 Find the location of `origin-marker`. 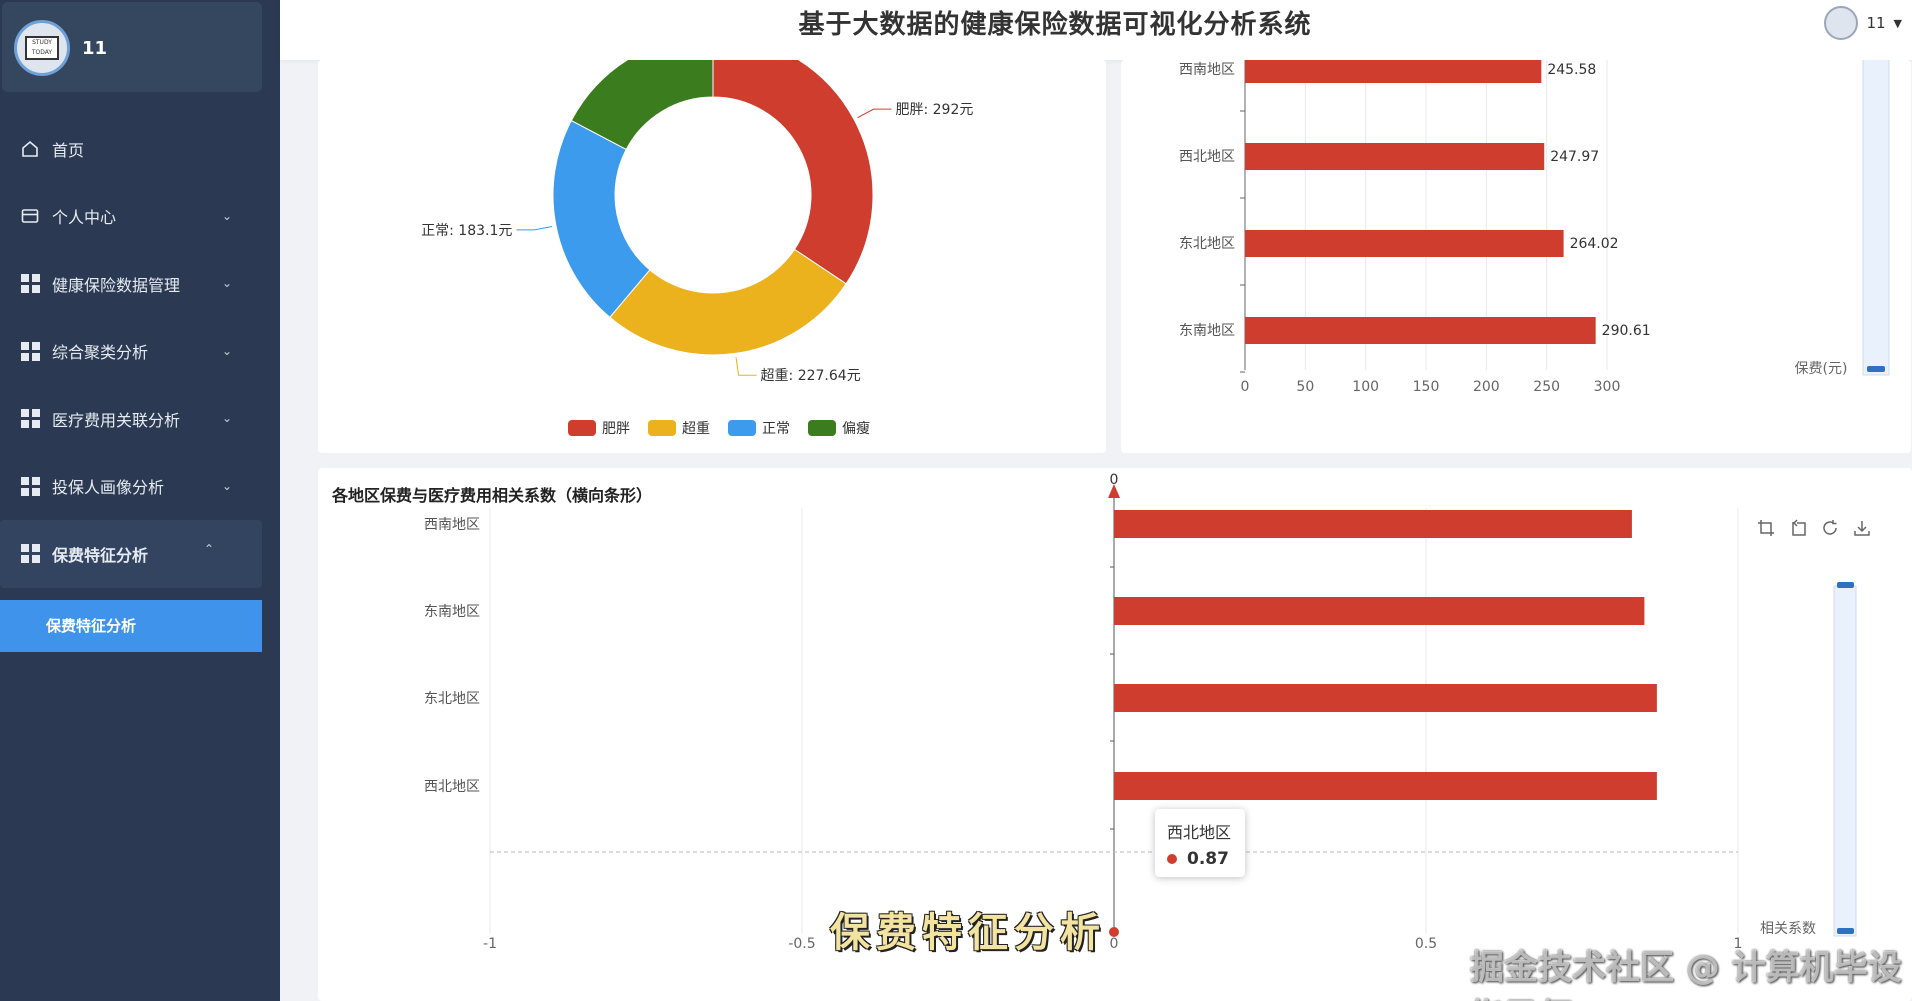

origin-marker is located at coordinates (1114, 932).